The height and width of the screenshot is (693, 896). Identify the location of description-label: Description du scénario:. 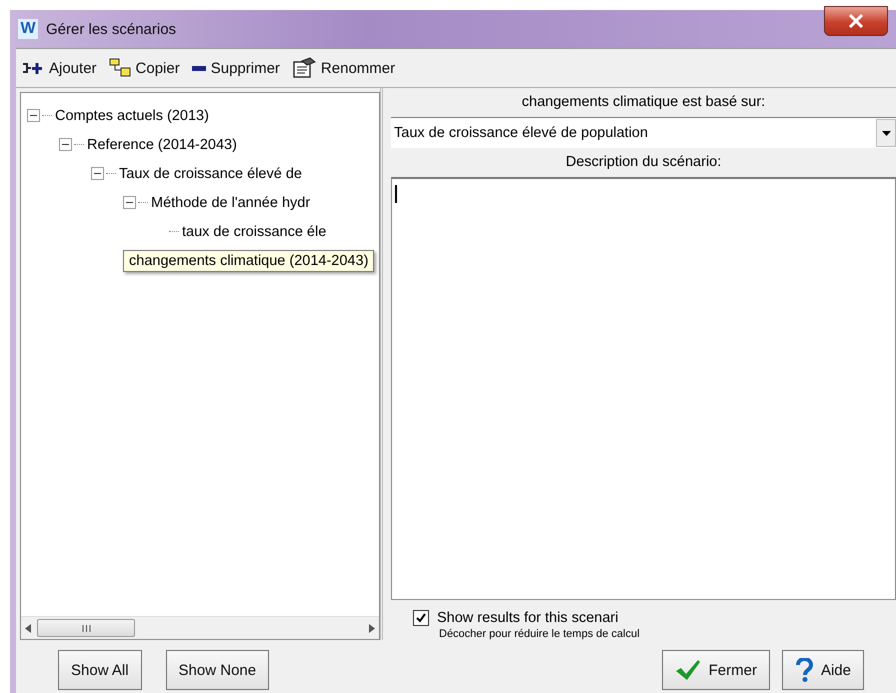
(643, 162).